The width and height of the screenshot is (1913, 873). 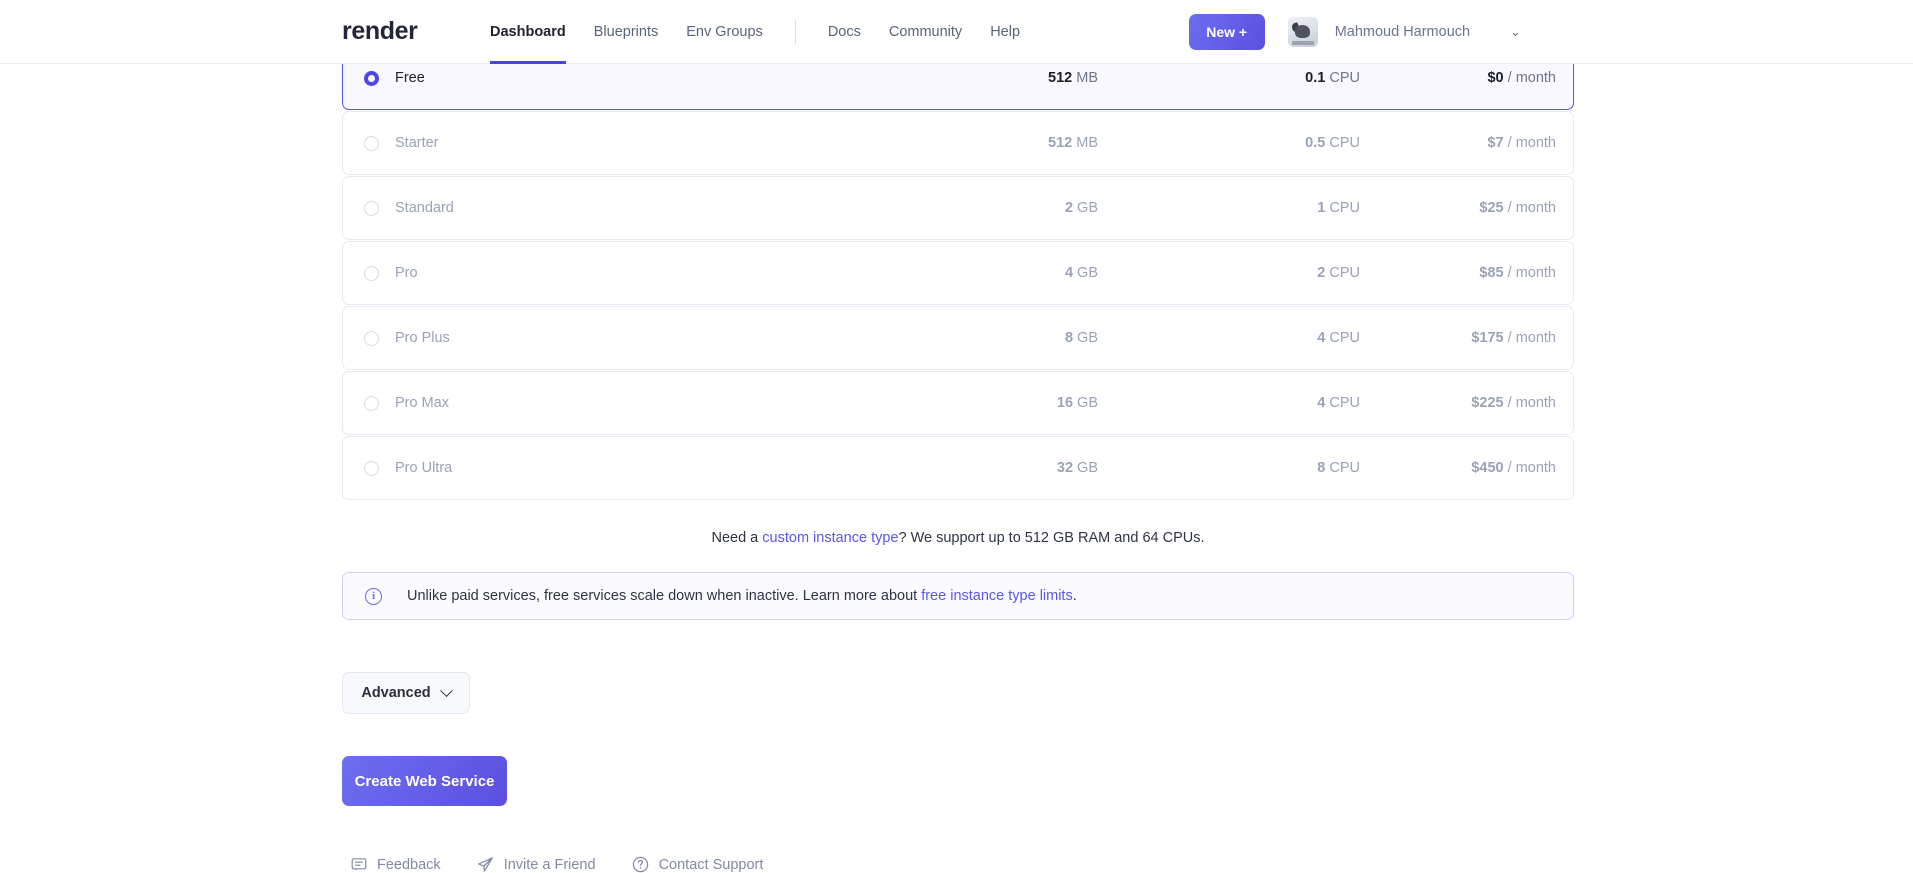 What do you see at coordinates (640, 864) in the screenshot?
I see `question-circle-icon` at bounding box center [640, 864].